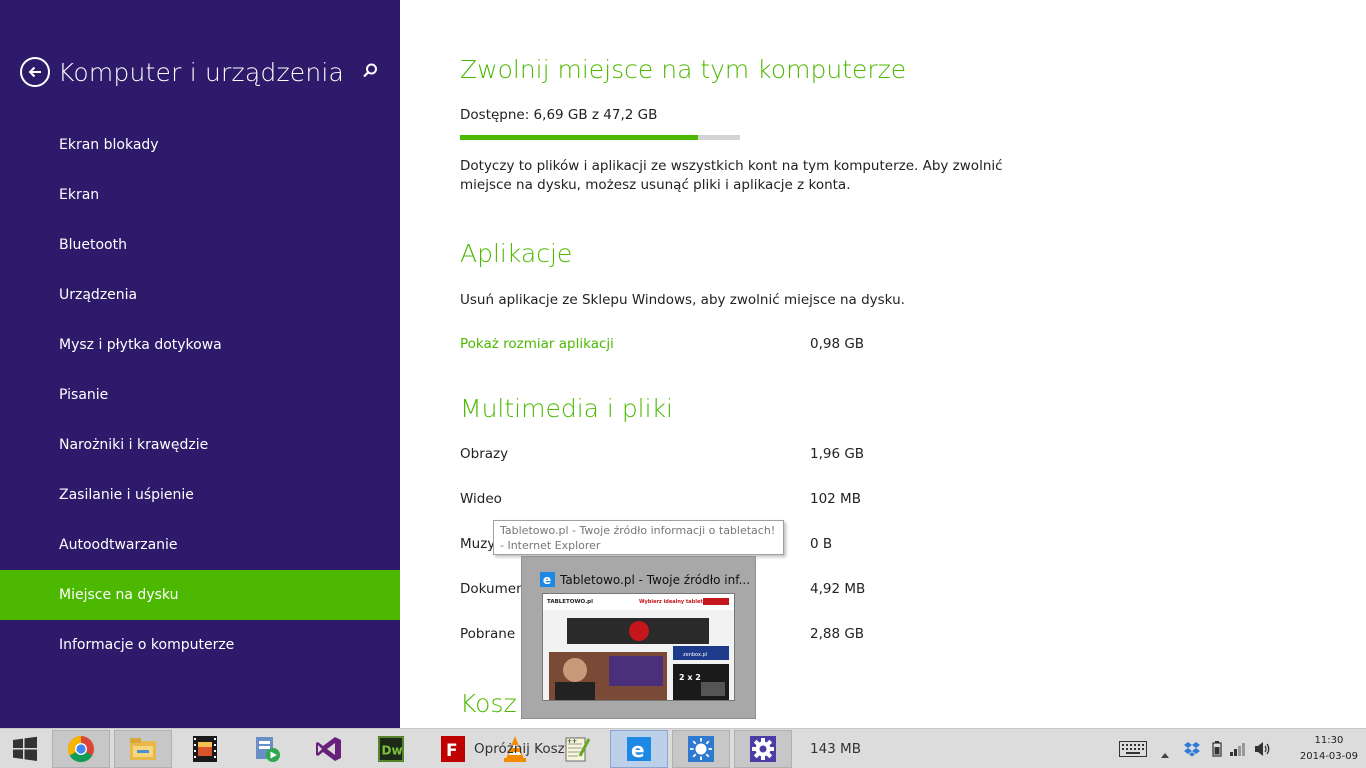 This screenshot has width=1366, height=768. What do you see at coordinates (837, 634) in the screenshot?
I see `media-row-value: 2,88 GB` at bounding box center [837, 634].